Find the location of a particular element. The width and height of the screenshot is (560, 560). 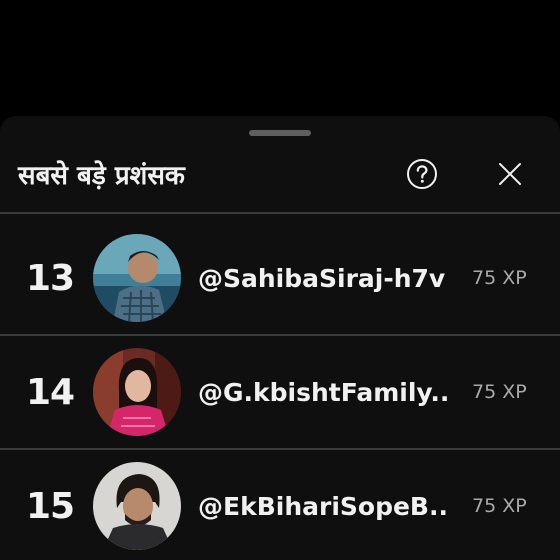

sheet-header: सबसे बड़े प्रशंसक is located at coordinates (280, 176).